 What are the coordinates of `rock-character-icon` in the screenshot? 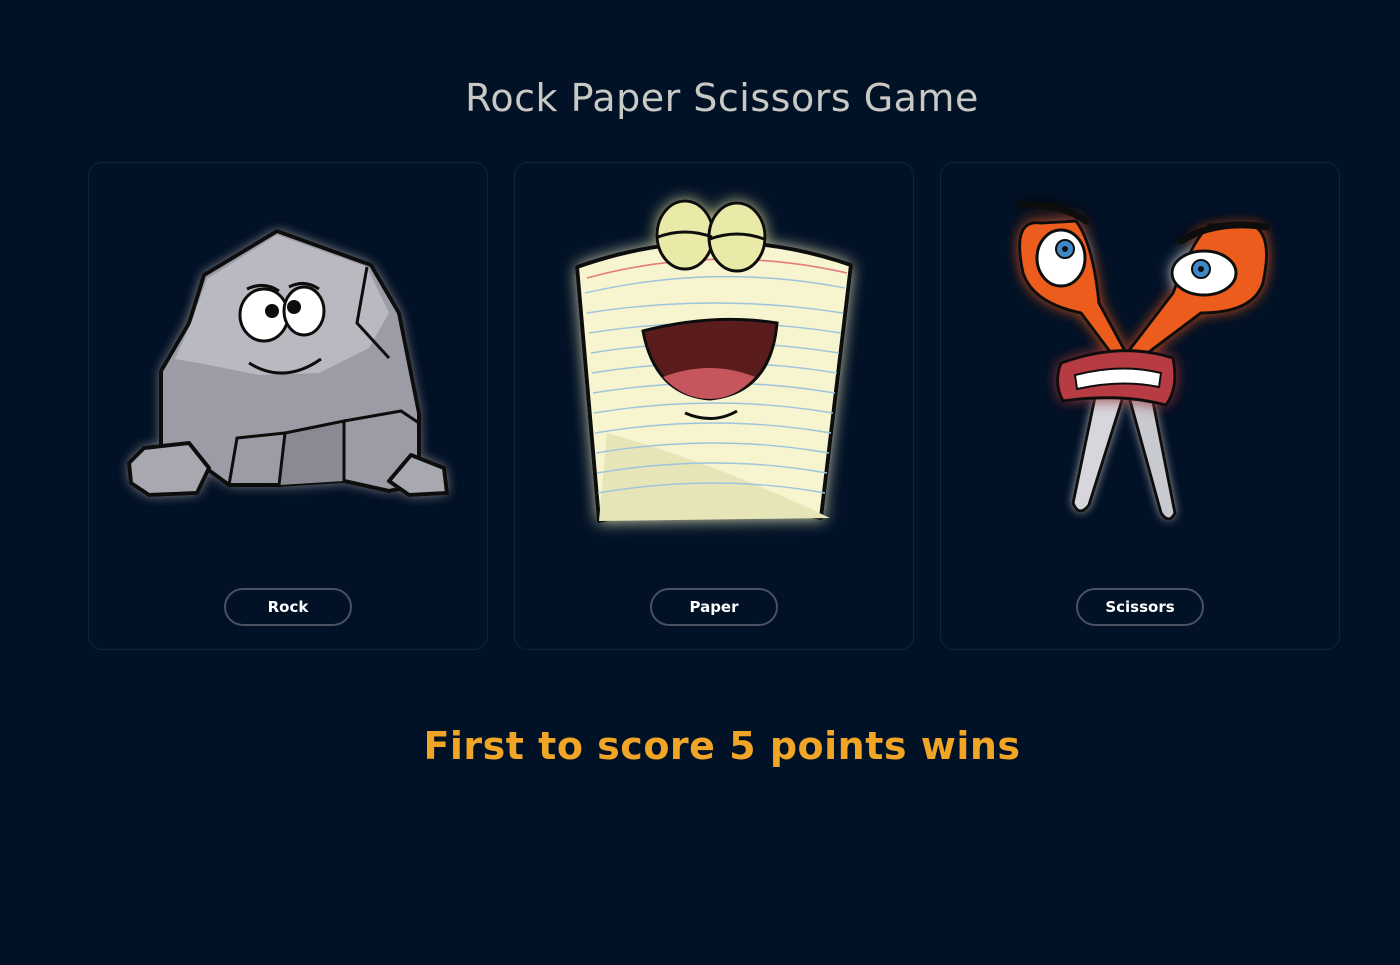 It's located at (289, 363).